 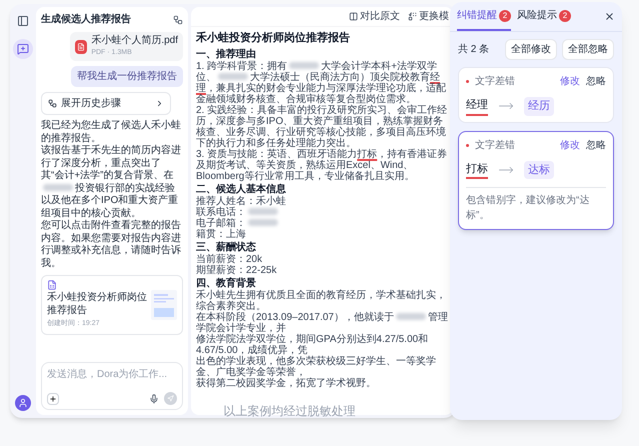 I want to click on correction-card: 文字差错 修改 忽略 经理 经历, so click(x=536, y=94).